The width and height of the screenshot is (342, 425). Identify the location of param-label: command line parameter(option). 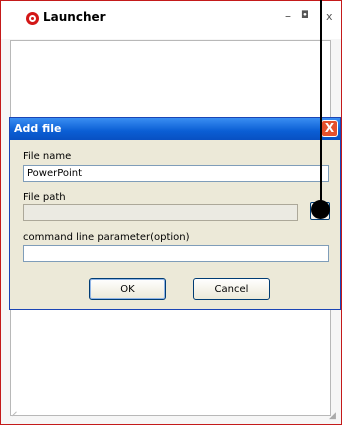
(106, 237).